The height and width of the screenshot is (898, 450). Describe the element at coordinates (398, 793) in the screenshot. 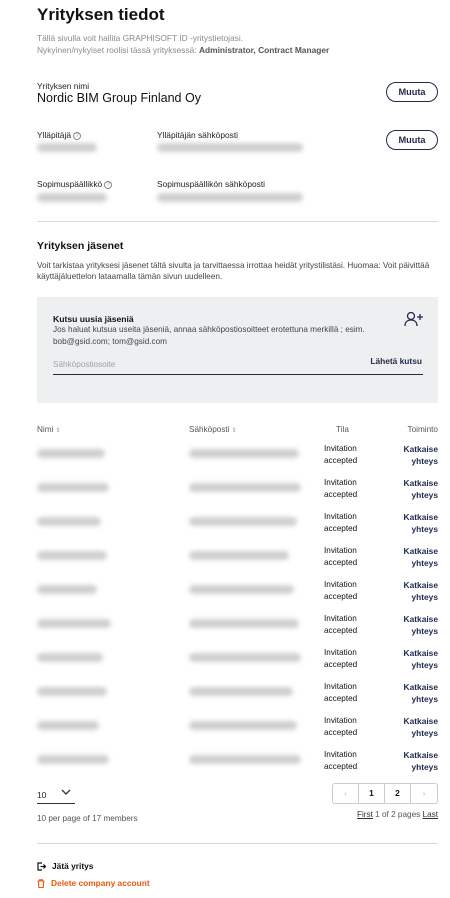

I see `page-2-button: 2` at that location.